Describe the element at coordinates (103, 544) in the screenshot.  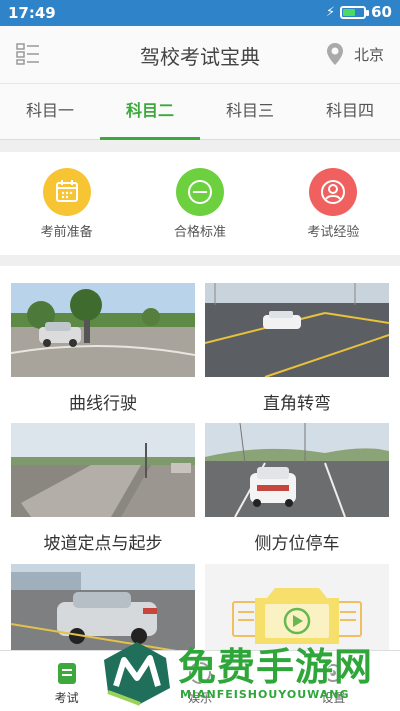
I see `card-label: 坡道定点与起步` at that location.